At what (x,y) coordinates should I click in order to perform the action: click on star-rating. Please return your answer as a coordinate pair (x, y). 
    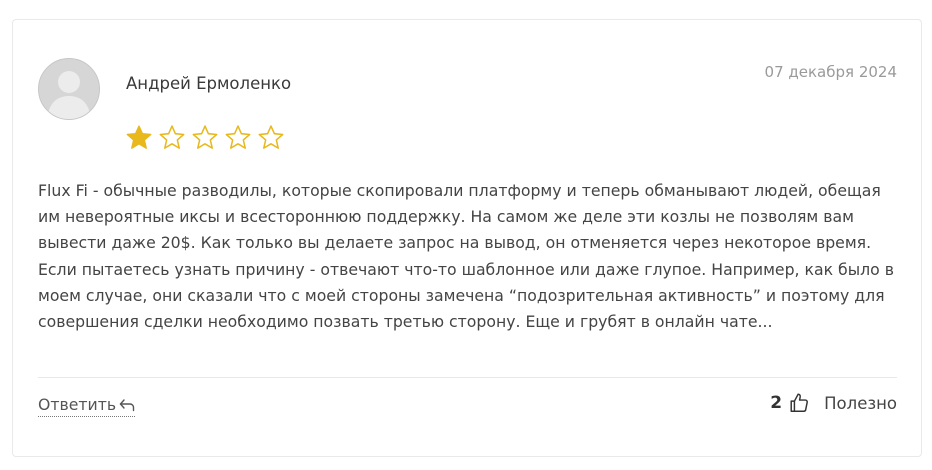
    Looking at the image, I should click on (205, 138).